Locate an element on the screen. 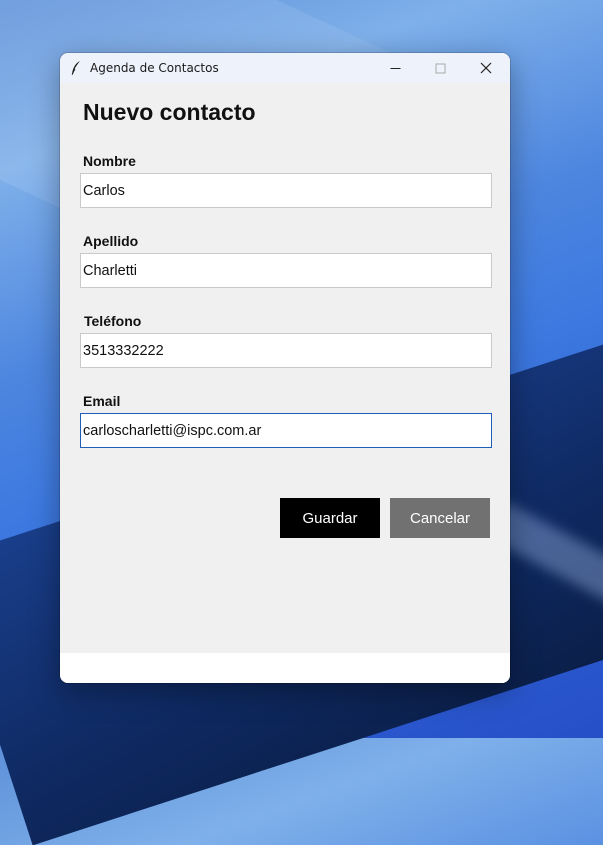 The width and height of the screenshot is (603, 845). maximize-button is located at coordinates (440, 68).